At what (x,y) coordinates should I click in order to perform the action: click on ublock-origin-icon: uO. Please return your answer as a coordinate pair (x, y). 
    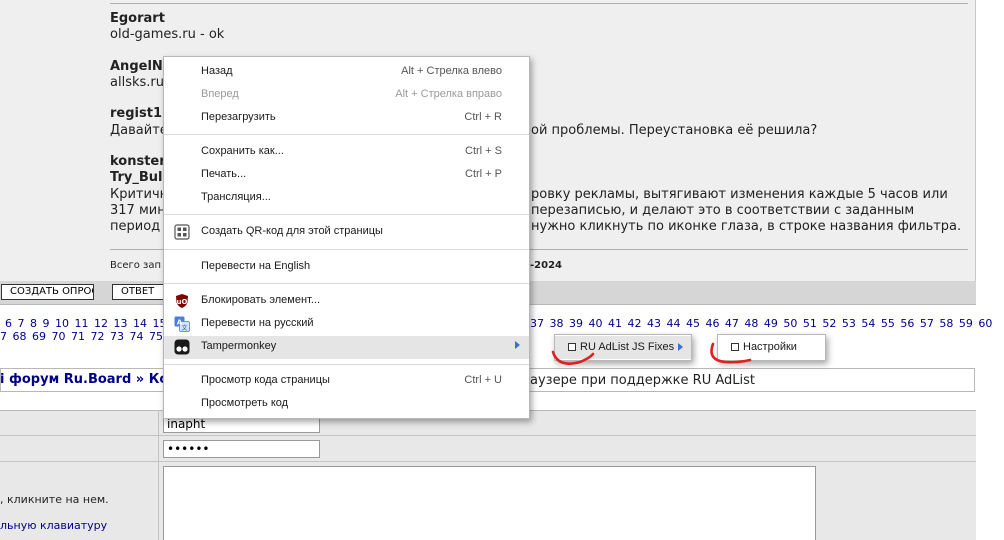
    Looking at the image, I should click on (182, 301).